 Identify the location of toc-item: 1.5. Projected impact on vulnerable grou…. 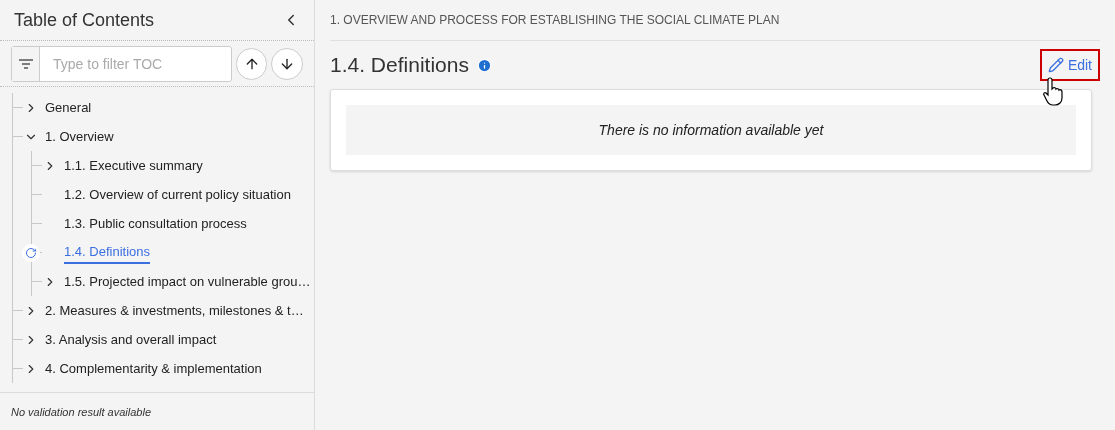
(187, 281).